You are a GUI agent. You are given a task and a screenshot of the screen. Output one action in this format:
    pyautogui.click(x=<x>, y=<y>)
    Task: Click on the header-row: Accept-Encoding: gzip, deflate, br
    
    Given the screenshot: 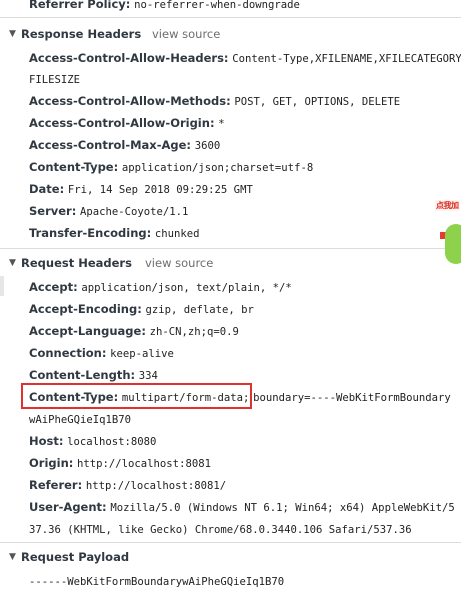 What is the action you would take?
    pyautogui.click(x=230, y=309)
    